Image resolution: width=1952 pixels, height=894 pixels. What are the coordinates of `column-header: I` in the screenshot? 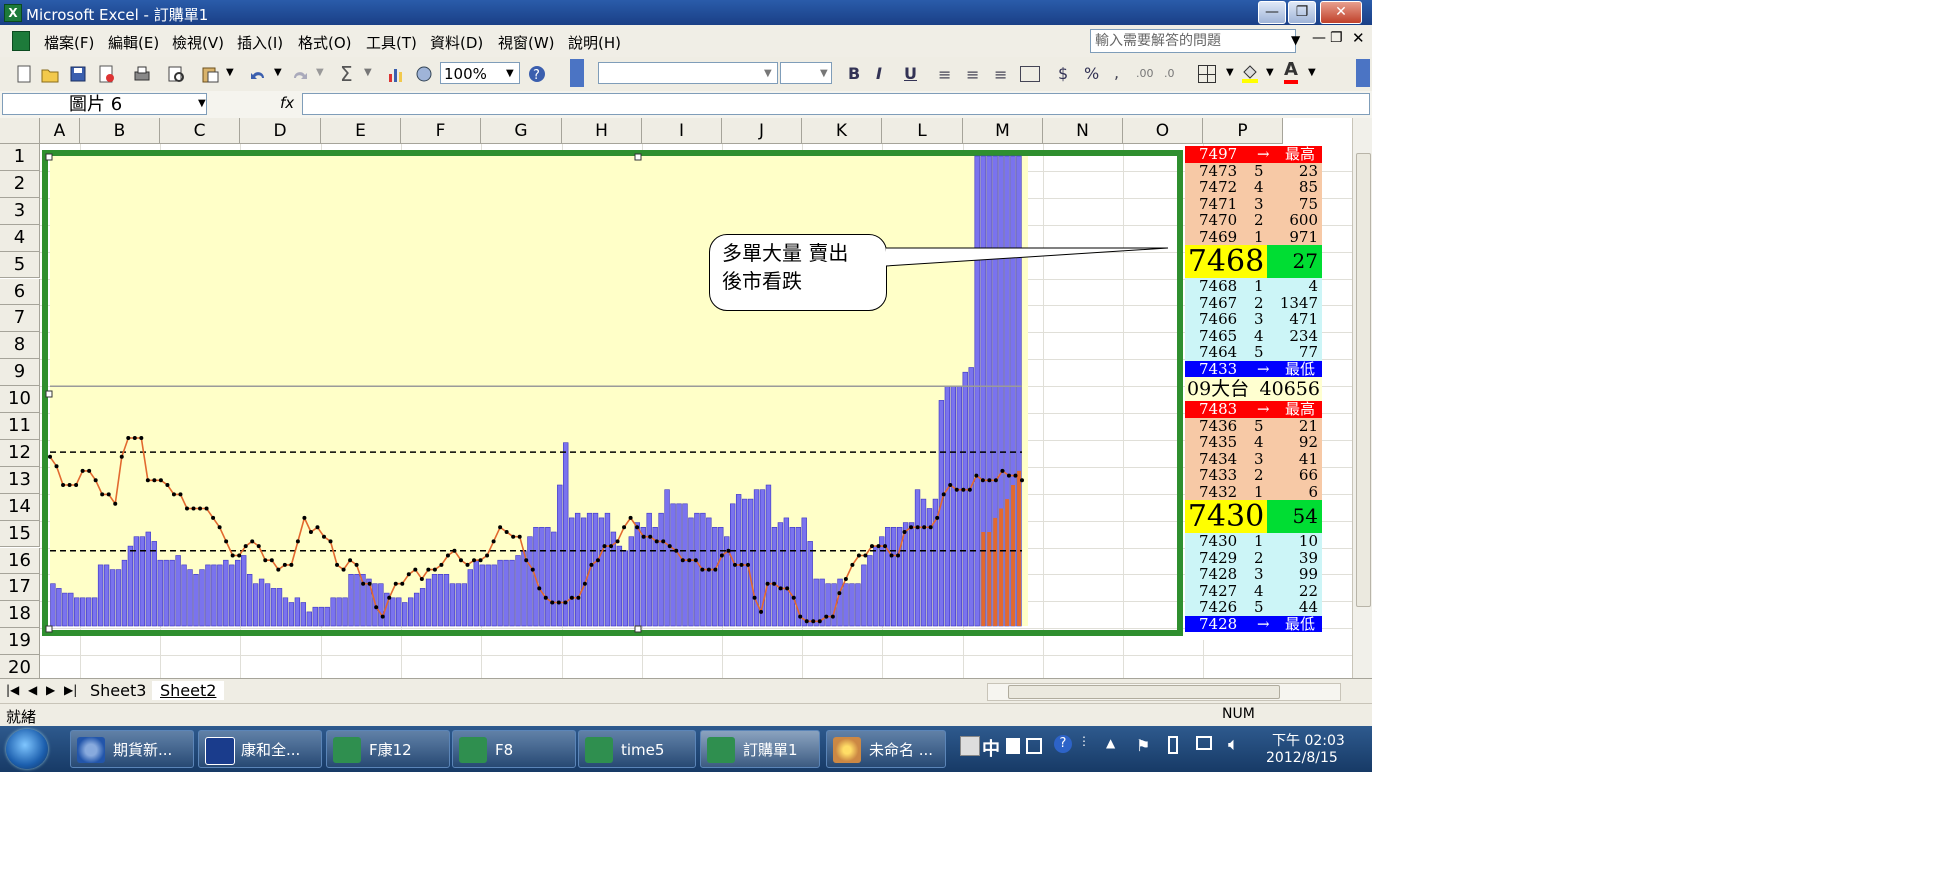 It's located at (682, 131).